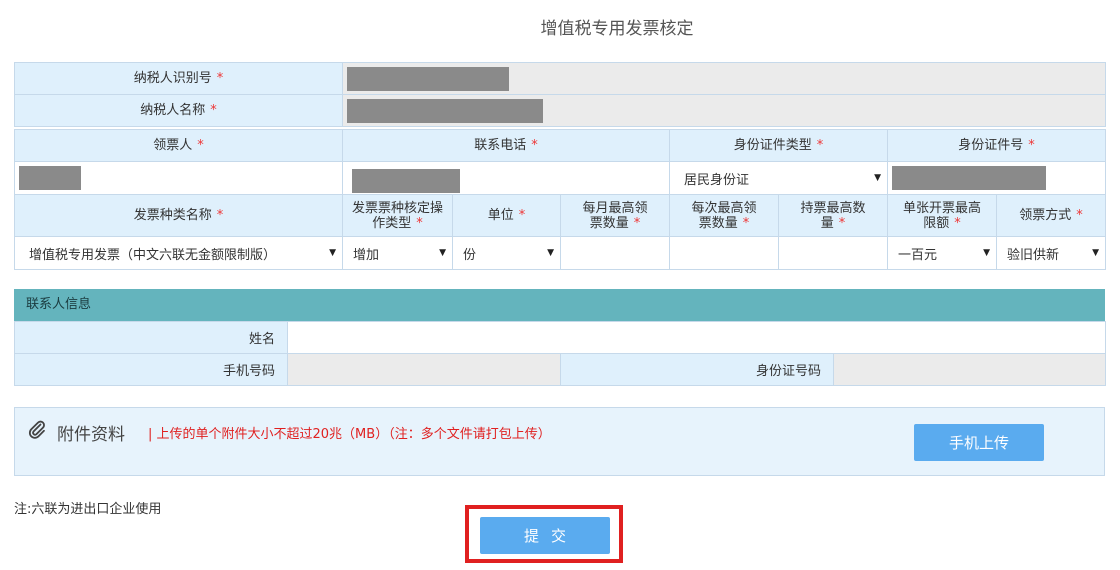 This screenshot has height=570, width=1120. What do you see at coordinates (615, 215) in the screenshot?
I see `monthly-max-header: 每月最高领票数量 *` at bounding box center [615, 215].